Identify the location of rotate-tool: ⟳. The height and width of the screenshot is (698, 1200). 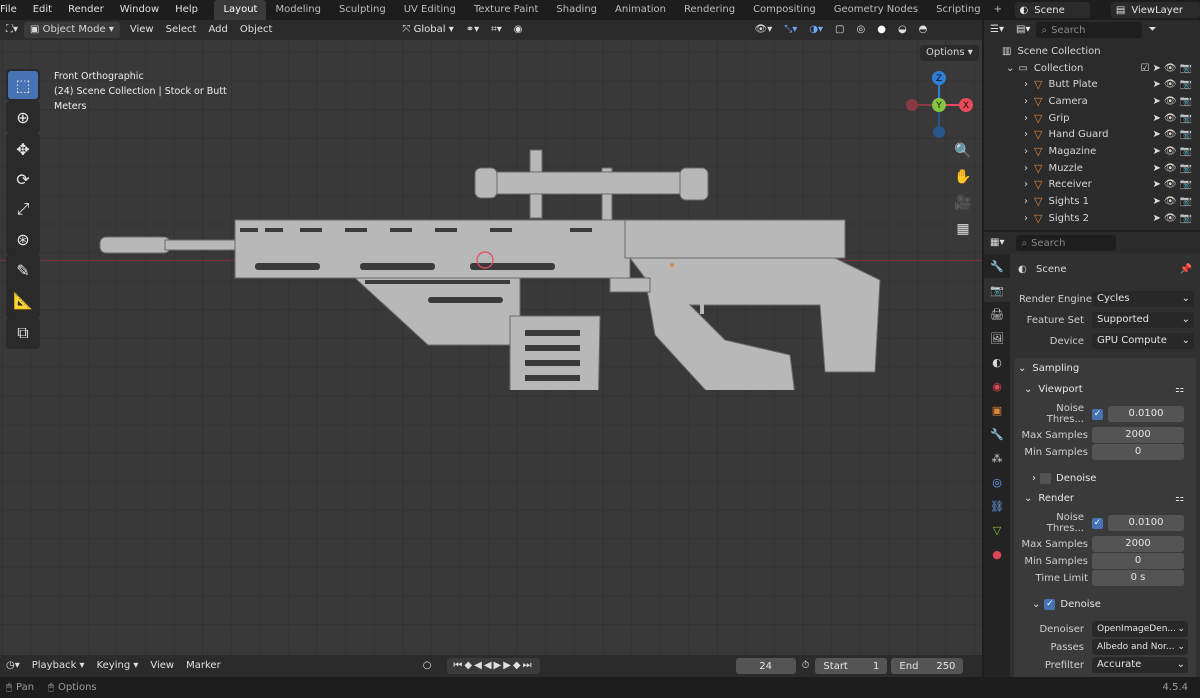
(23, 179).